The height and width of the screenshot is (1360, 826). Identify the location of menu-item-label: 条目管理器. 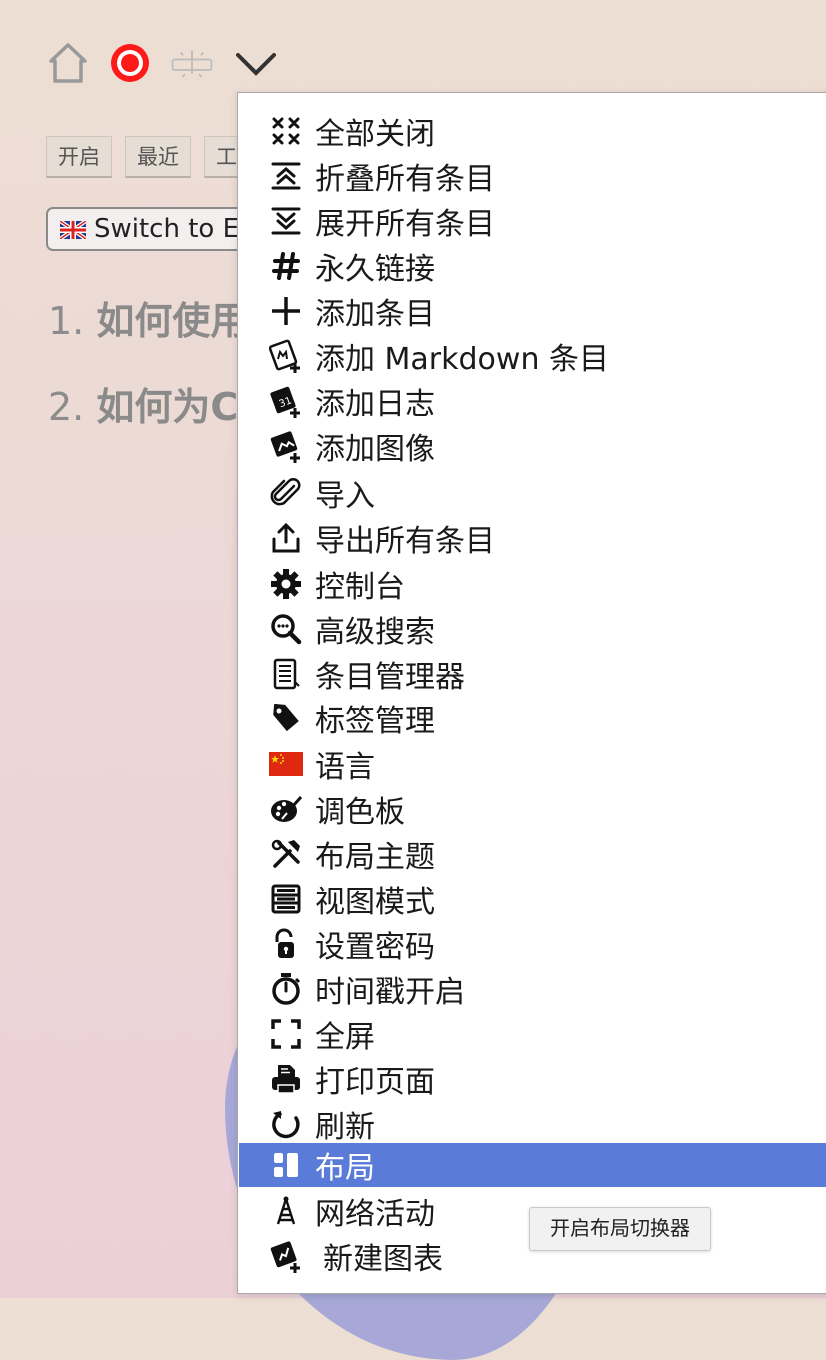
(390, 677).